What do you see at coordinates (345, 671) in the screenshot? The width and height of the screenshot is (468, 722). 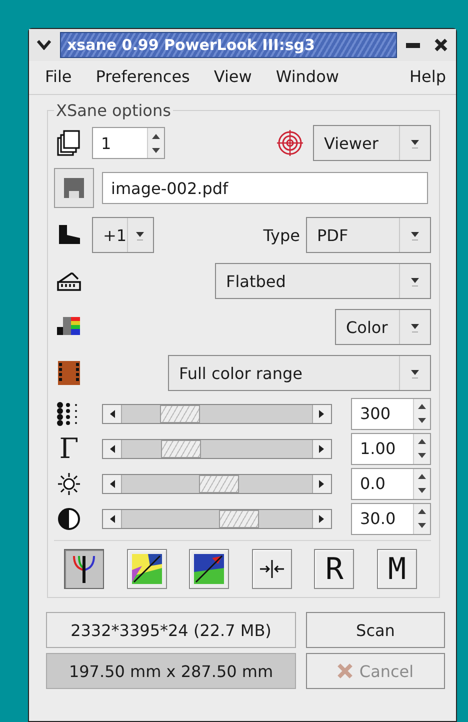 I see `cancel-icon` at bounding box center [345, 671].